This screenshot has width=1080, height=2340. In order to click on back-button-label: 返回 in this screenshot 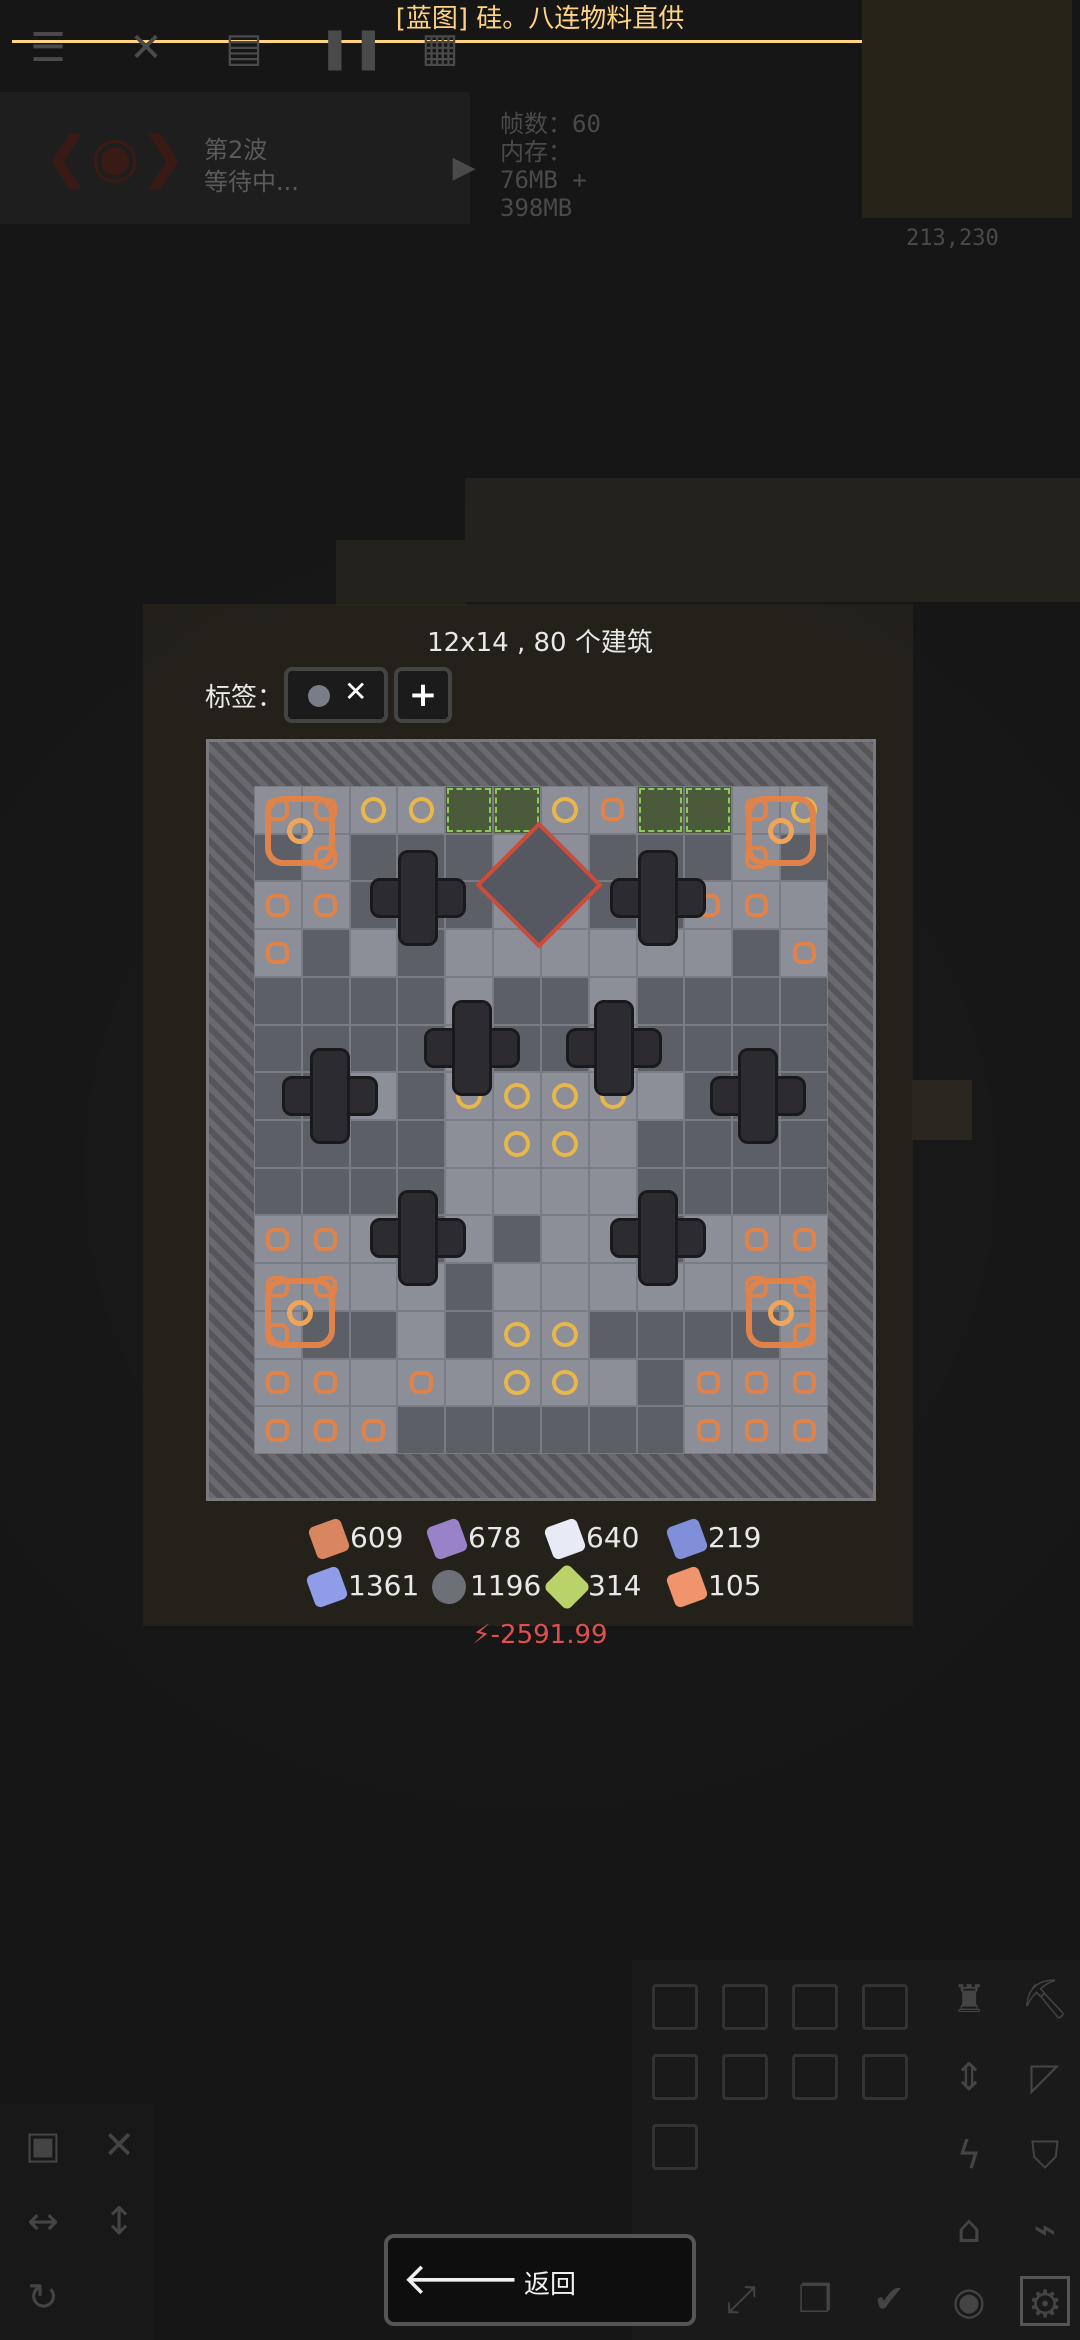, I will do `click(549, 2285)`.